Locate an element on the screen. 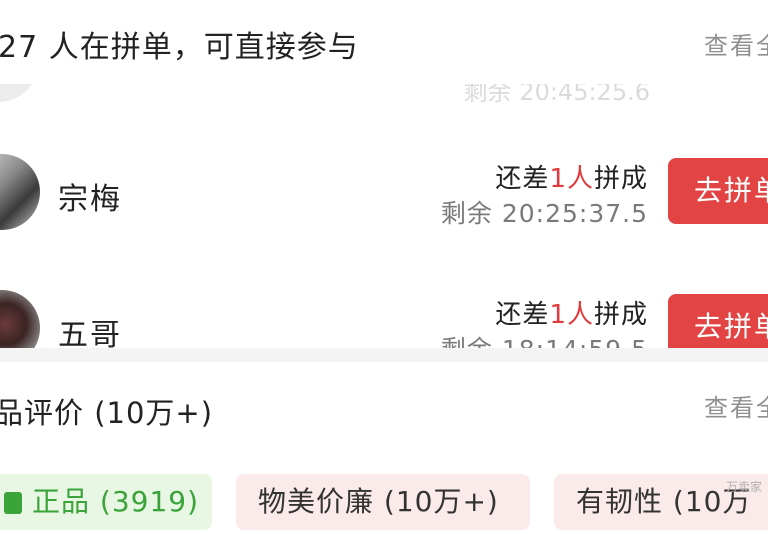 The image size is (768, 534). review-tags: 正品 (3919) 物美价廉 (10万+) 有韧性 (10万 is located at coordinates (384, 504).